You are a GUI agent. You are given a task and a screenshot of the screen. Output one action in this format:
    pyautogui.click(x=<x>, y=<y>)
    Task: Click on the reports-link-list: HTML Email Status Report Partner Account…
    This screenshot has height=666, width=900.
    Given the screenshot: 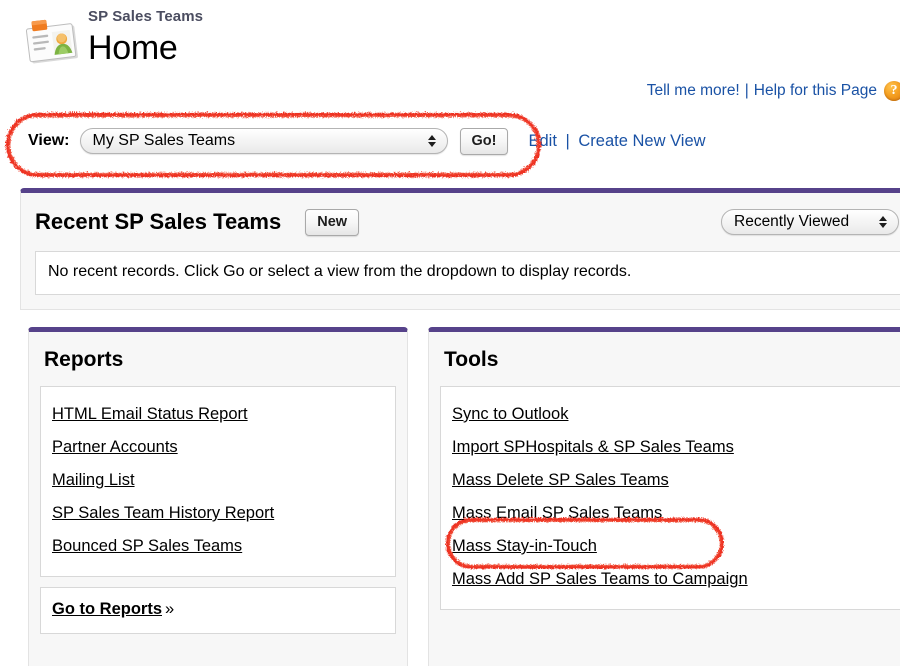 What is the action you would take?
    pyautogui.click(x=218, y=481)
    